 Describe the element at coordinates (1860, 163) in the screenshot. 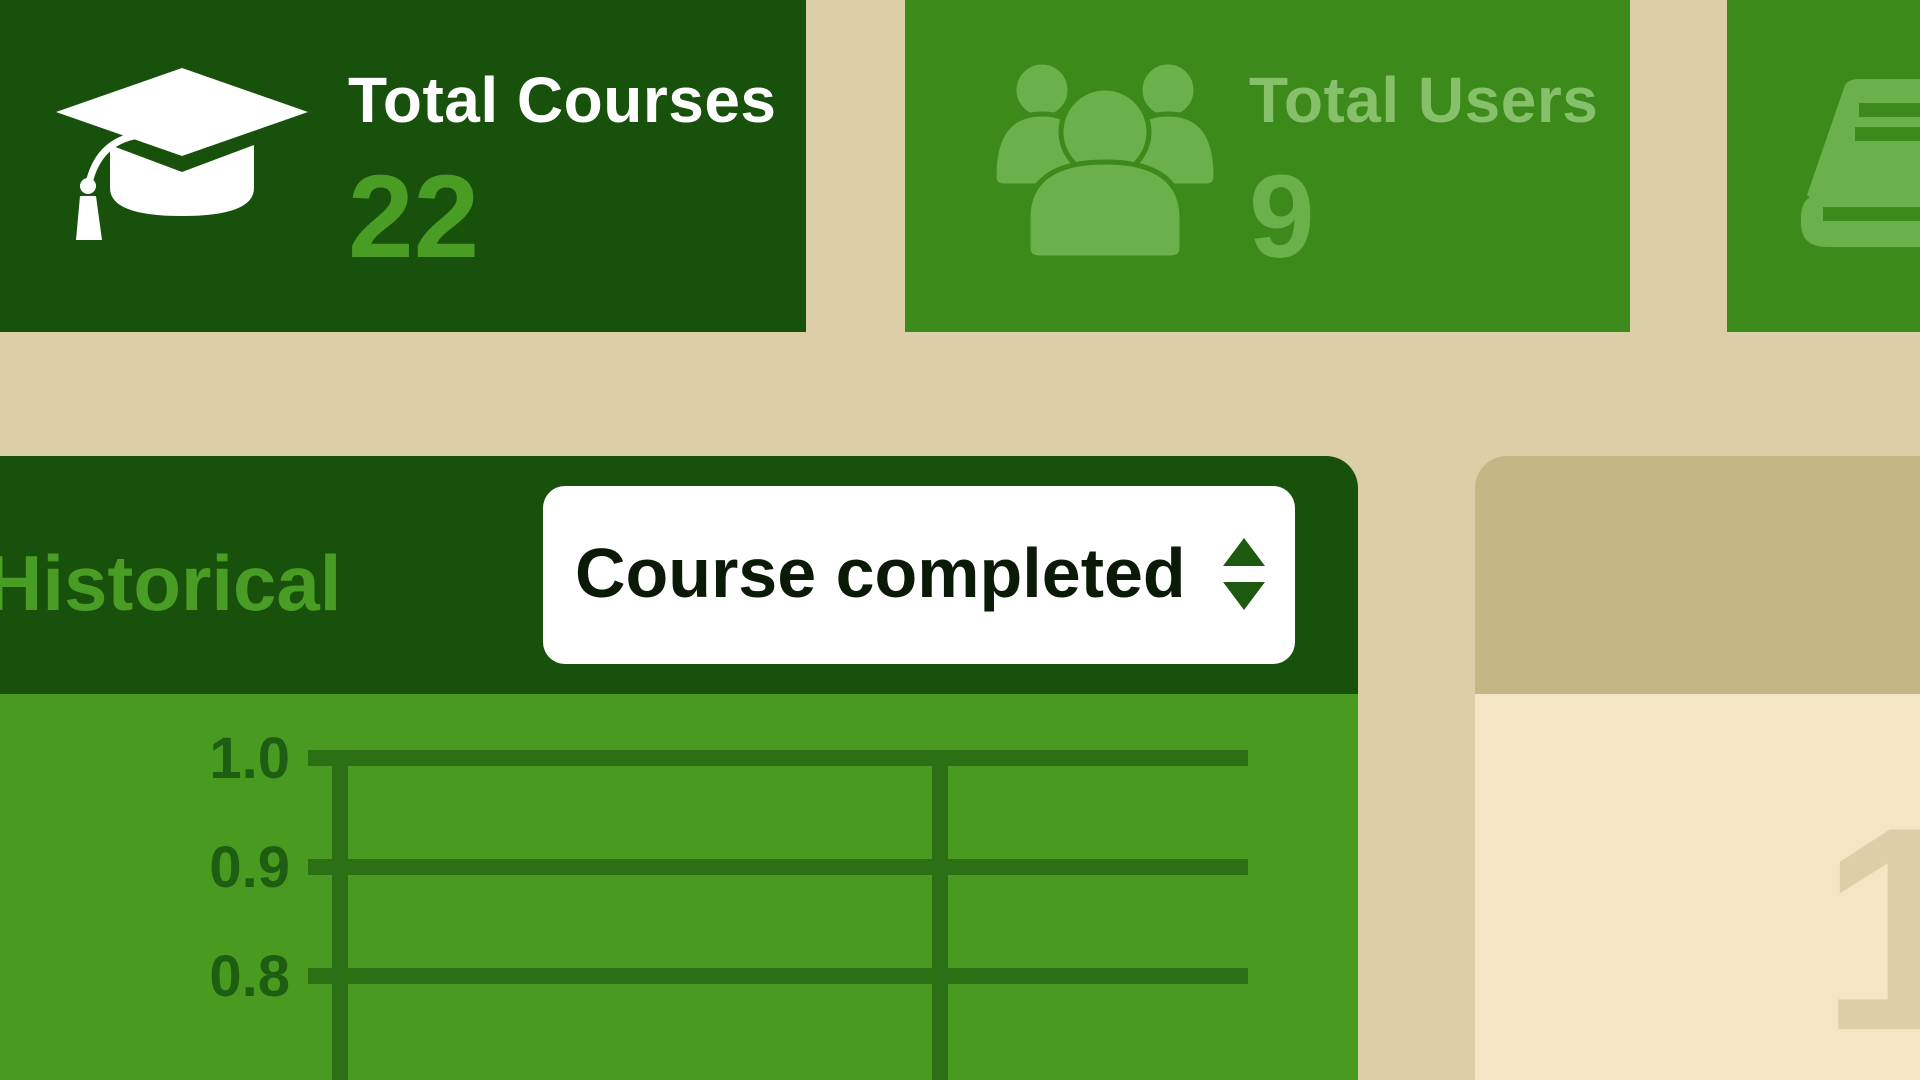

I see `book-icon` at that location.